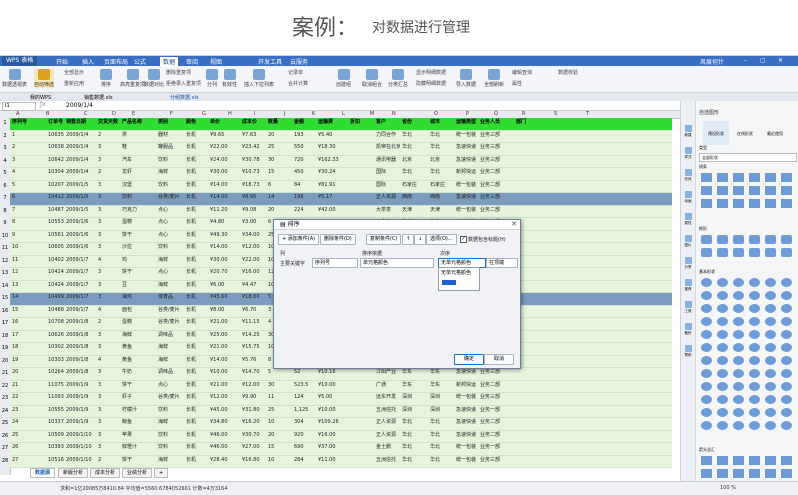  Describe the element at coordinates (225, 335) in the screenshot. I see `table-cell: ¥25.00` at that location.